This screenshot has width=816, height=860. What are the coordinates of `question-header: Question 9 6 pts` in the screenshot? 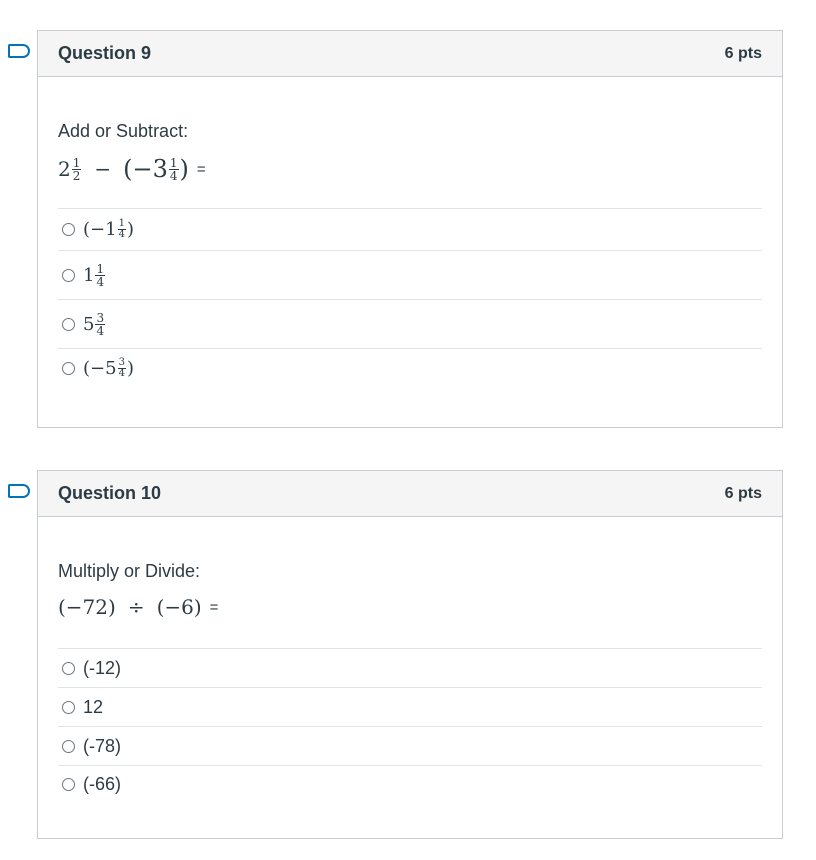 It's located at (410, 54).